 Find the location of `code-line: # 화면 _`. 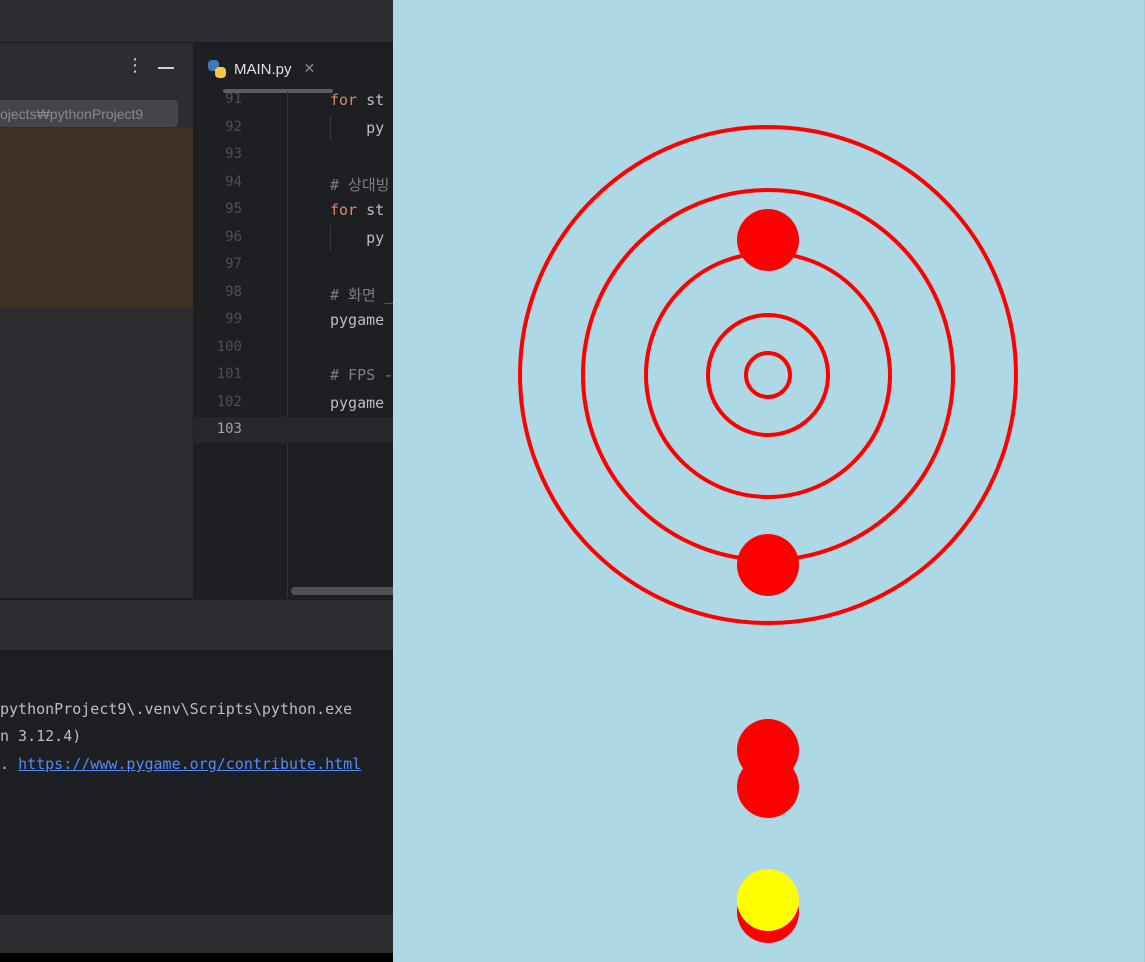

code-line: # 화면 _ is located at coordinates (361, 294).